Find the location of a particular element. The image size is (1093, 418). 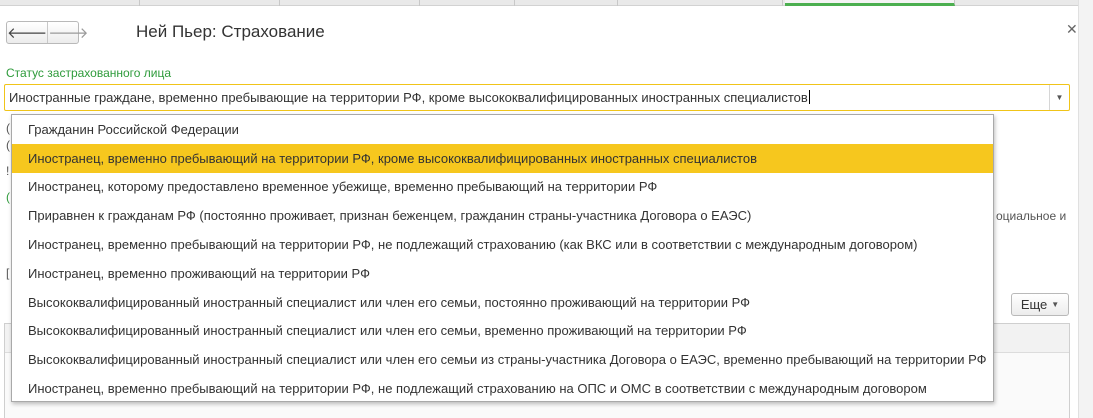

background-text-fragment: ! is located at coordinates (8, 171).